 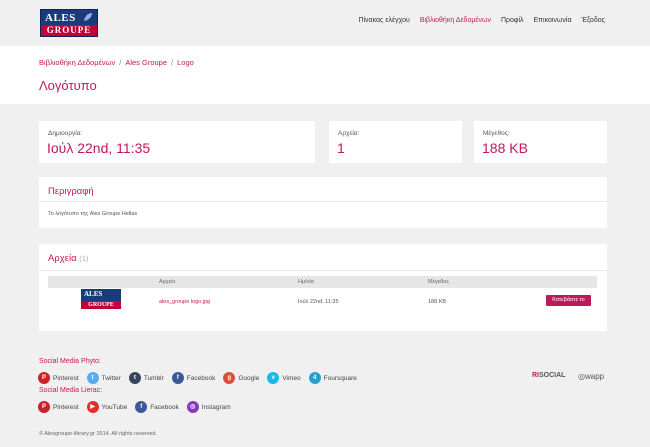 What do you see at coordinates (84, 258) in the screenshot?
I see `files-count-badge: (1)` at bounding box center [84, 258].